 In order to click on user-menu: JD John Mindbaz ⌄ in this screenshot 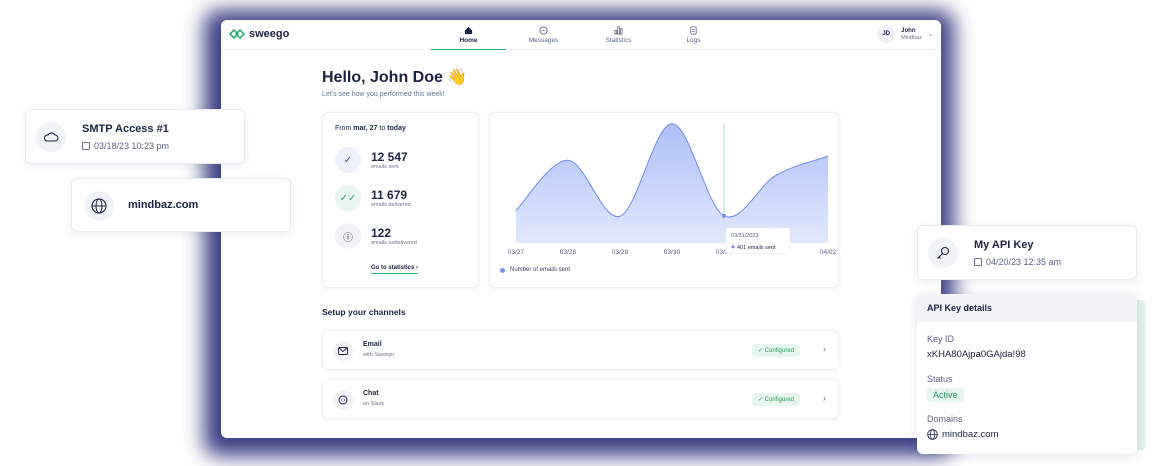, I will do `click(905, 34)`.